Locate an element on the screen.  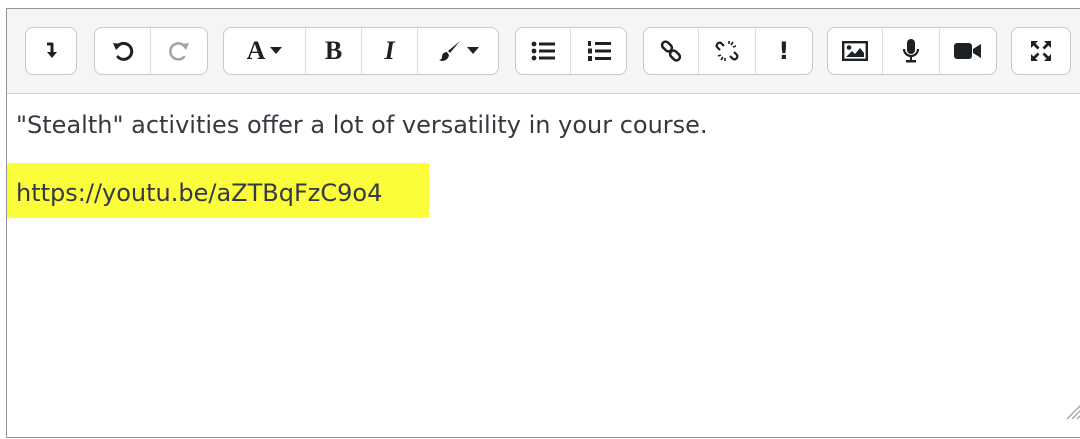
exclamation-icon: ! is located at coordinates (784, 51).